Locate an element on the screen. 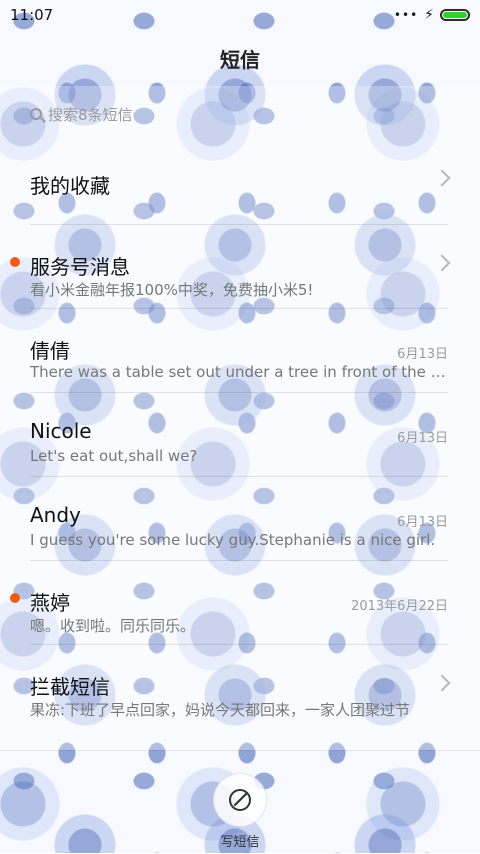 The image size is (480, 854). compose-icon is located at coordinates (240, 800).